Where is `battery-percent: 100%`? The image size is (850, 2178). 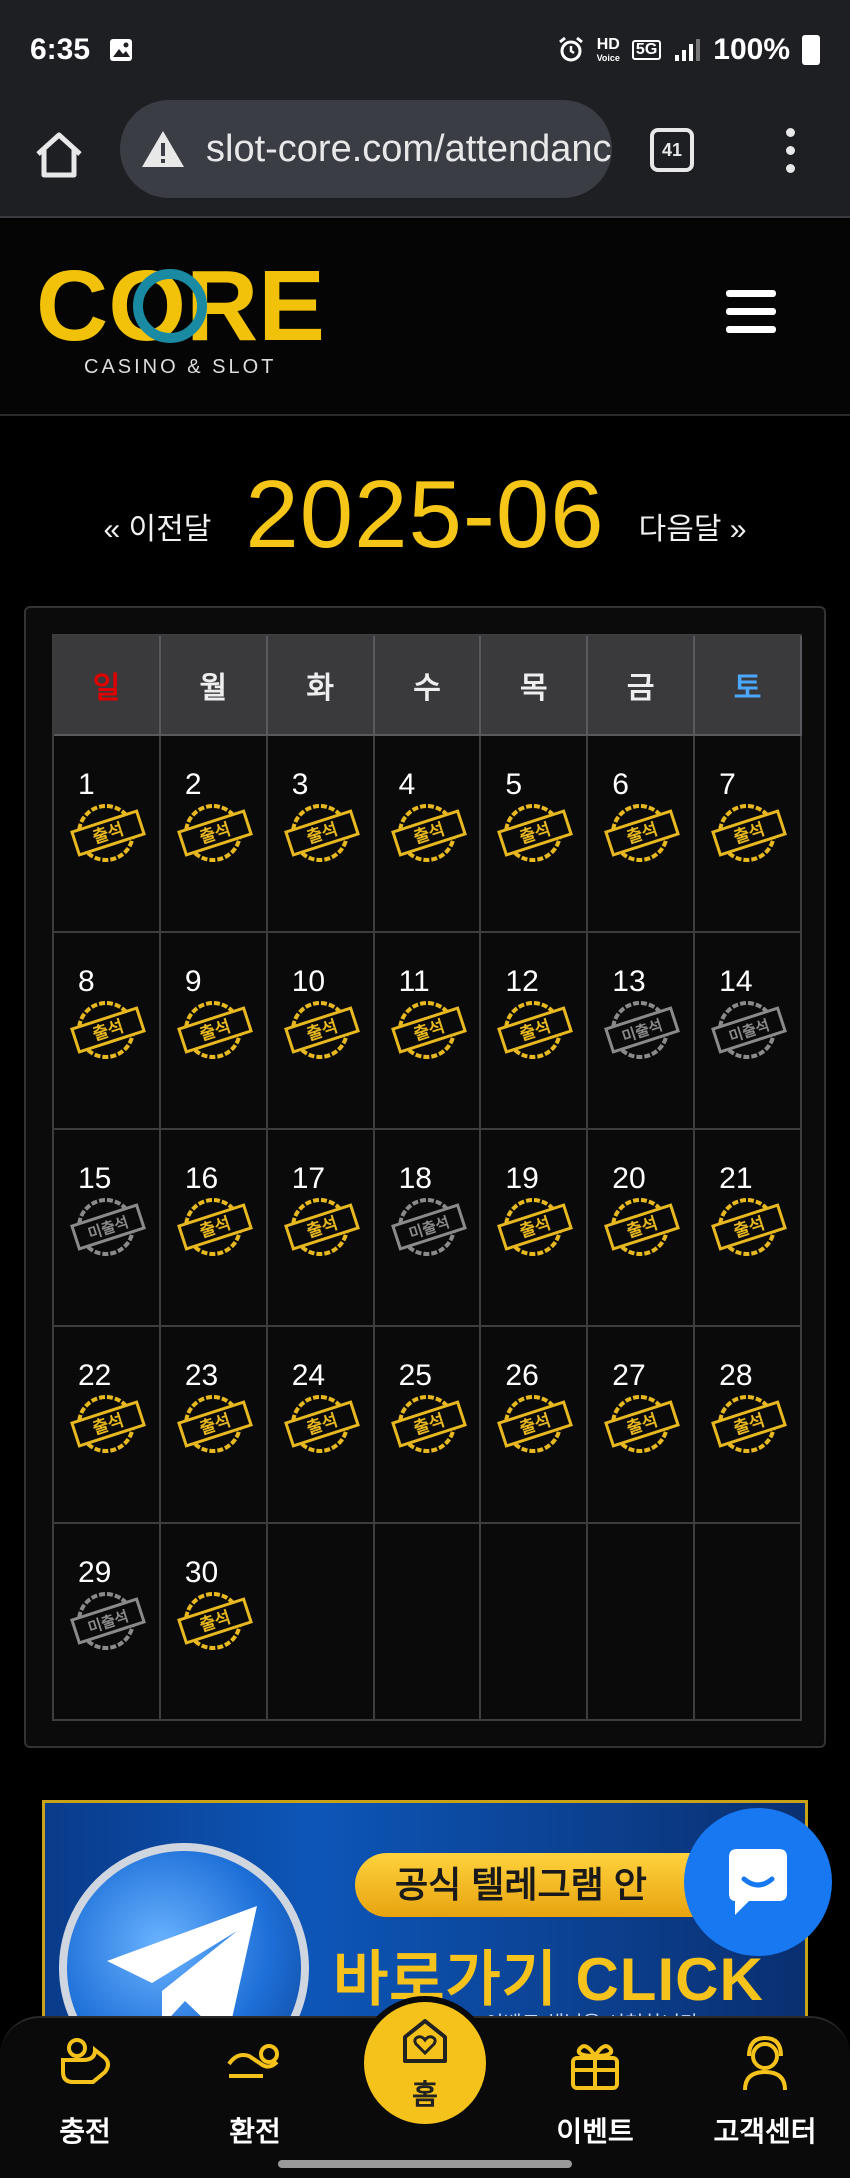
battery-percent: 100% is located at coordinates (751, 49).